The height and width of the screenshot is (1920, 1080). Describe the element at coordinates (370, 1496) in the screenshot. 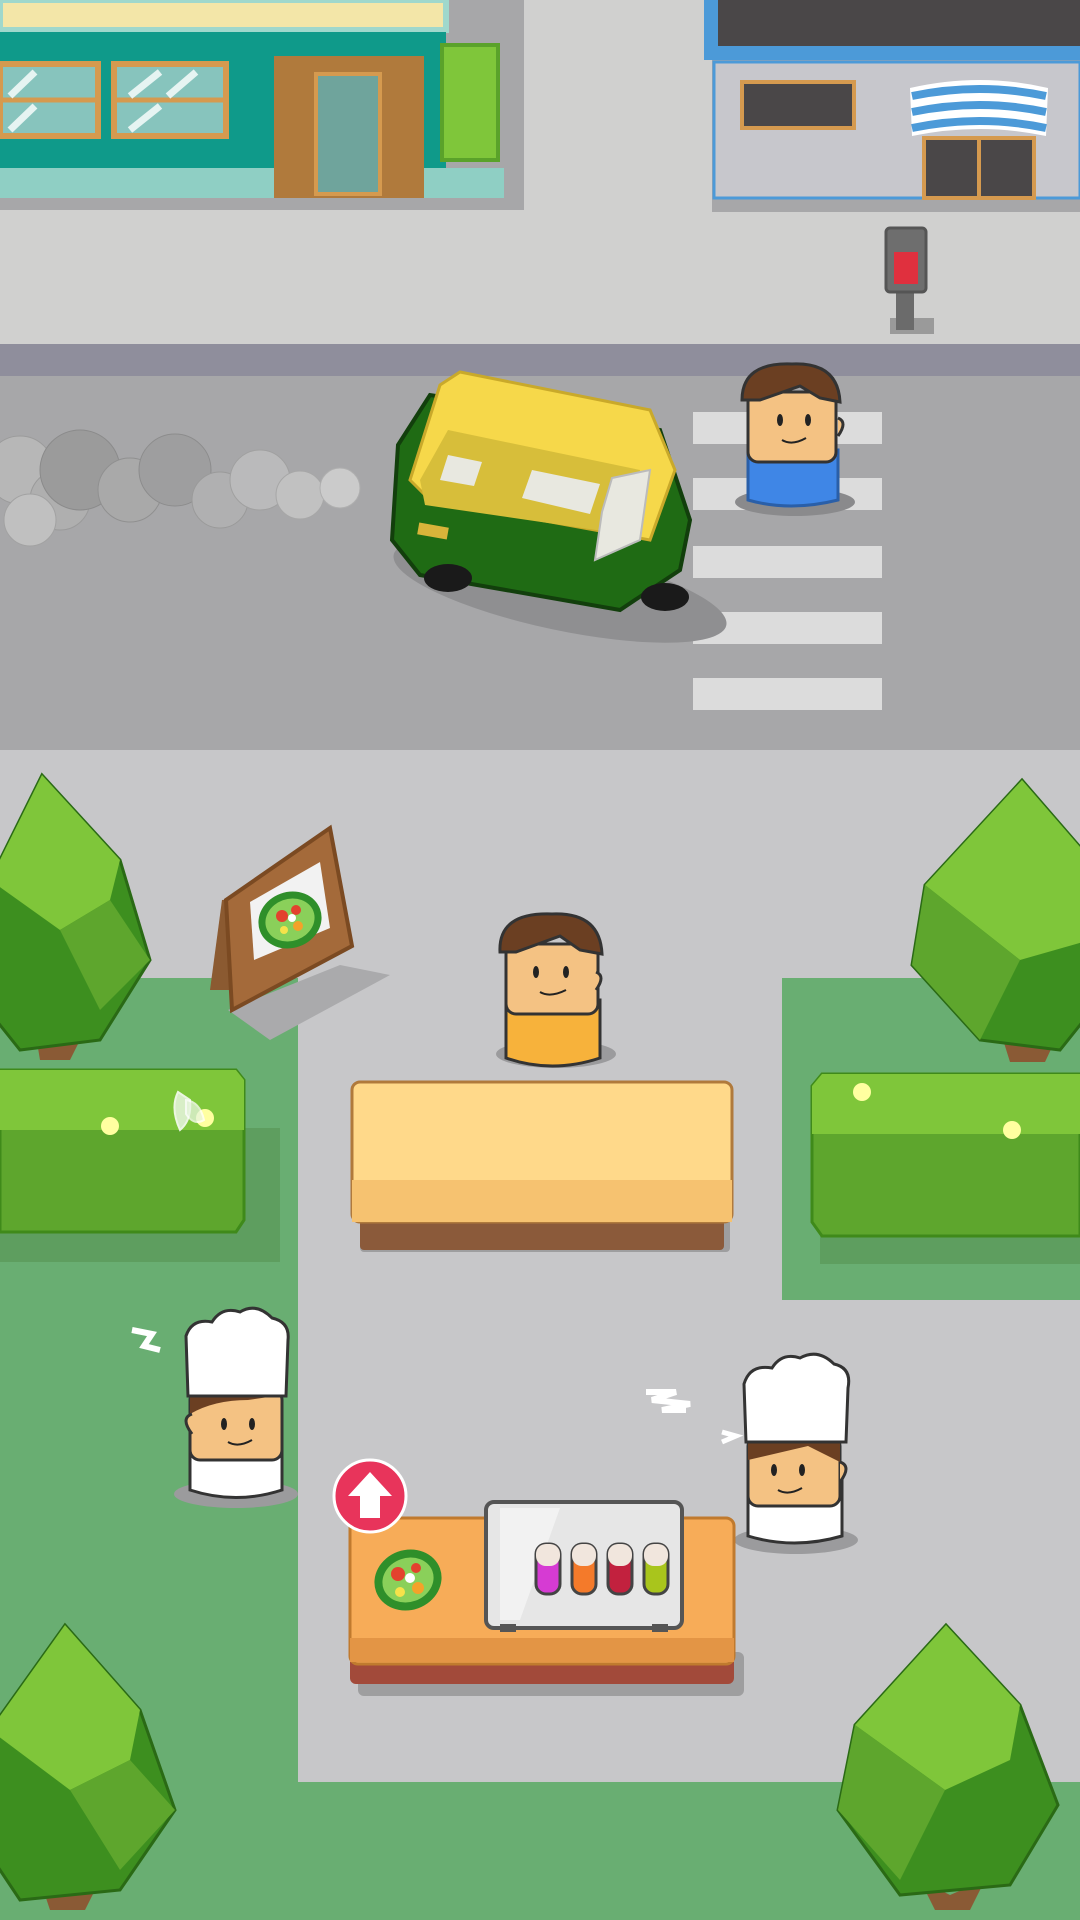

I see `upgrade-button` at that location.